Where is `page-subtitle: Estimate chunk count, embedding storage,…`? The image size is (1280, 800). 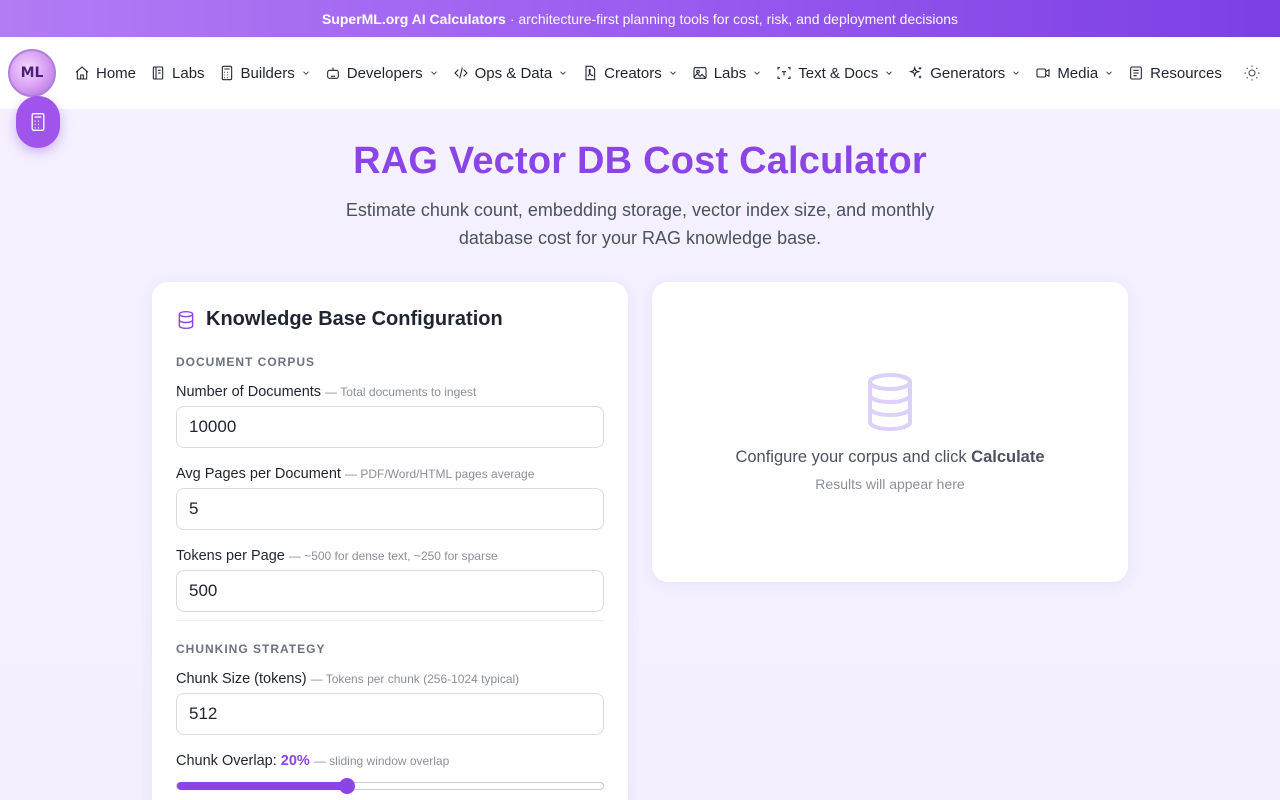 page-subtitle: Estimate chunk count, embedding storage,… is located at coordinates (640, 224).